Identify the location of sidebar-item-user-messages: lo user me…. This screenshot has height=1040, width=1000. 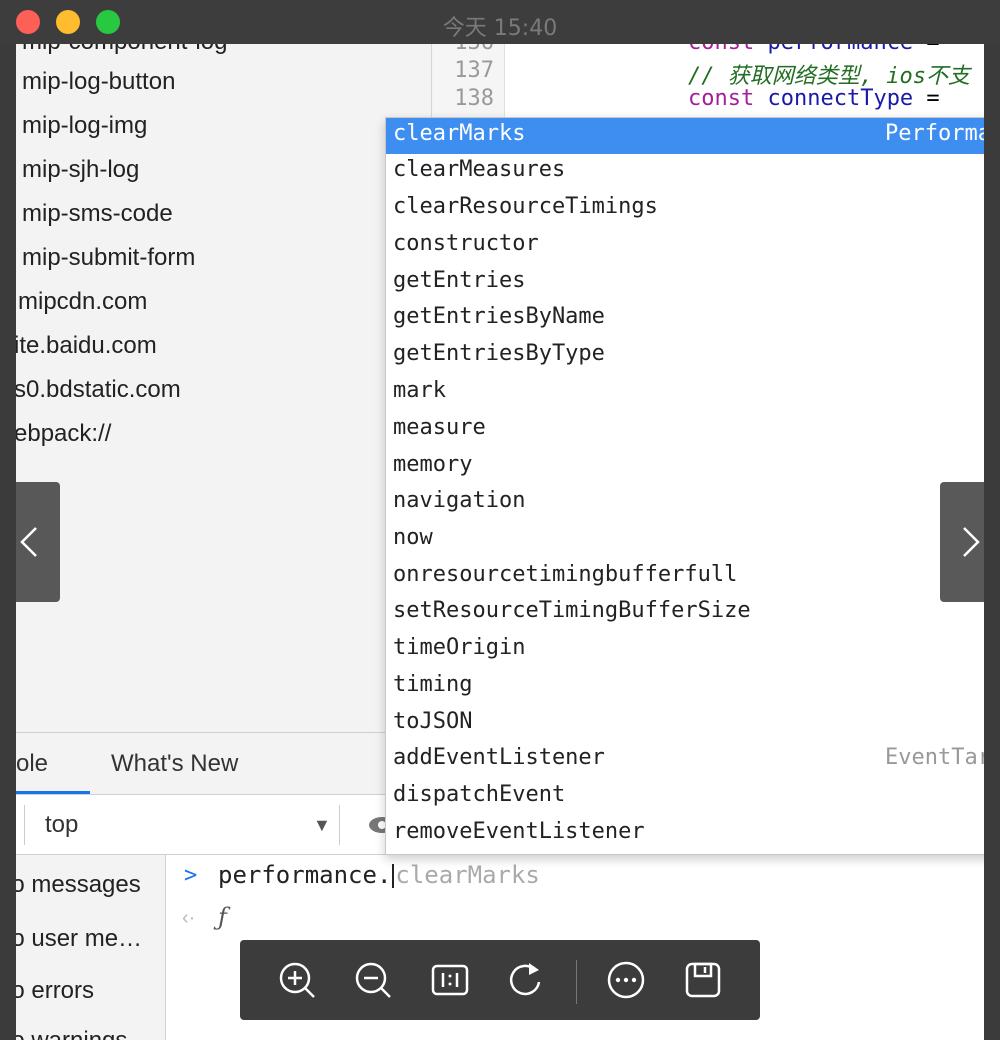
(79, 939).